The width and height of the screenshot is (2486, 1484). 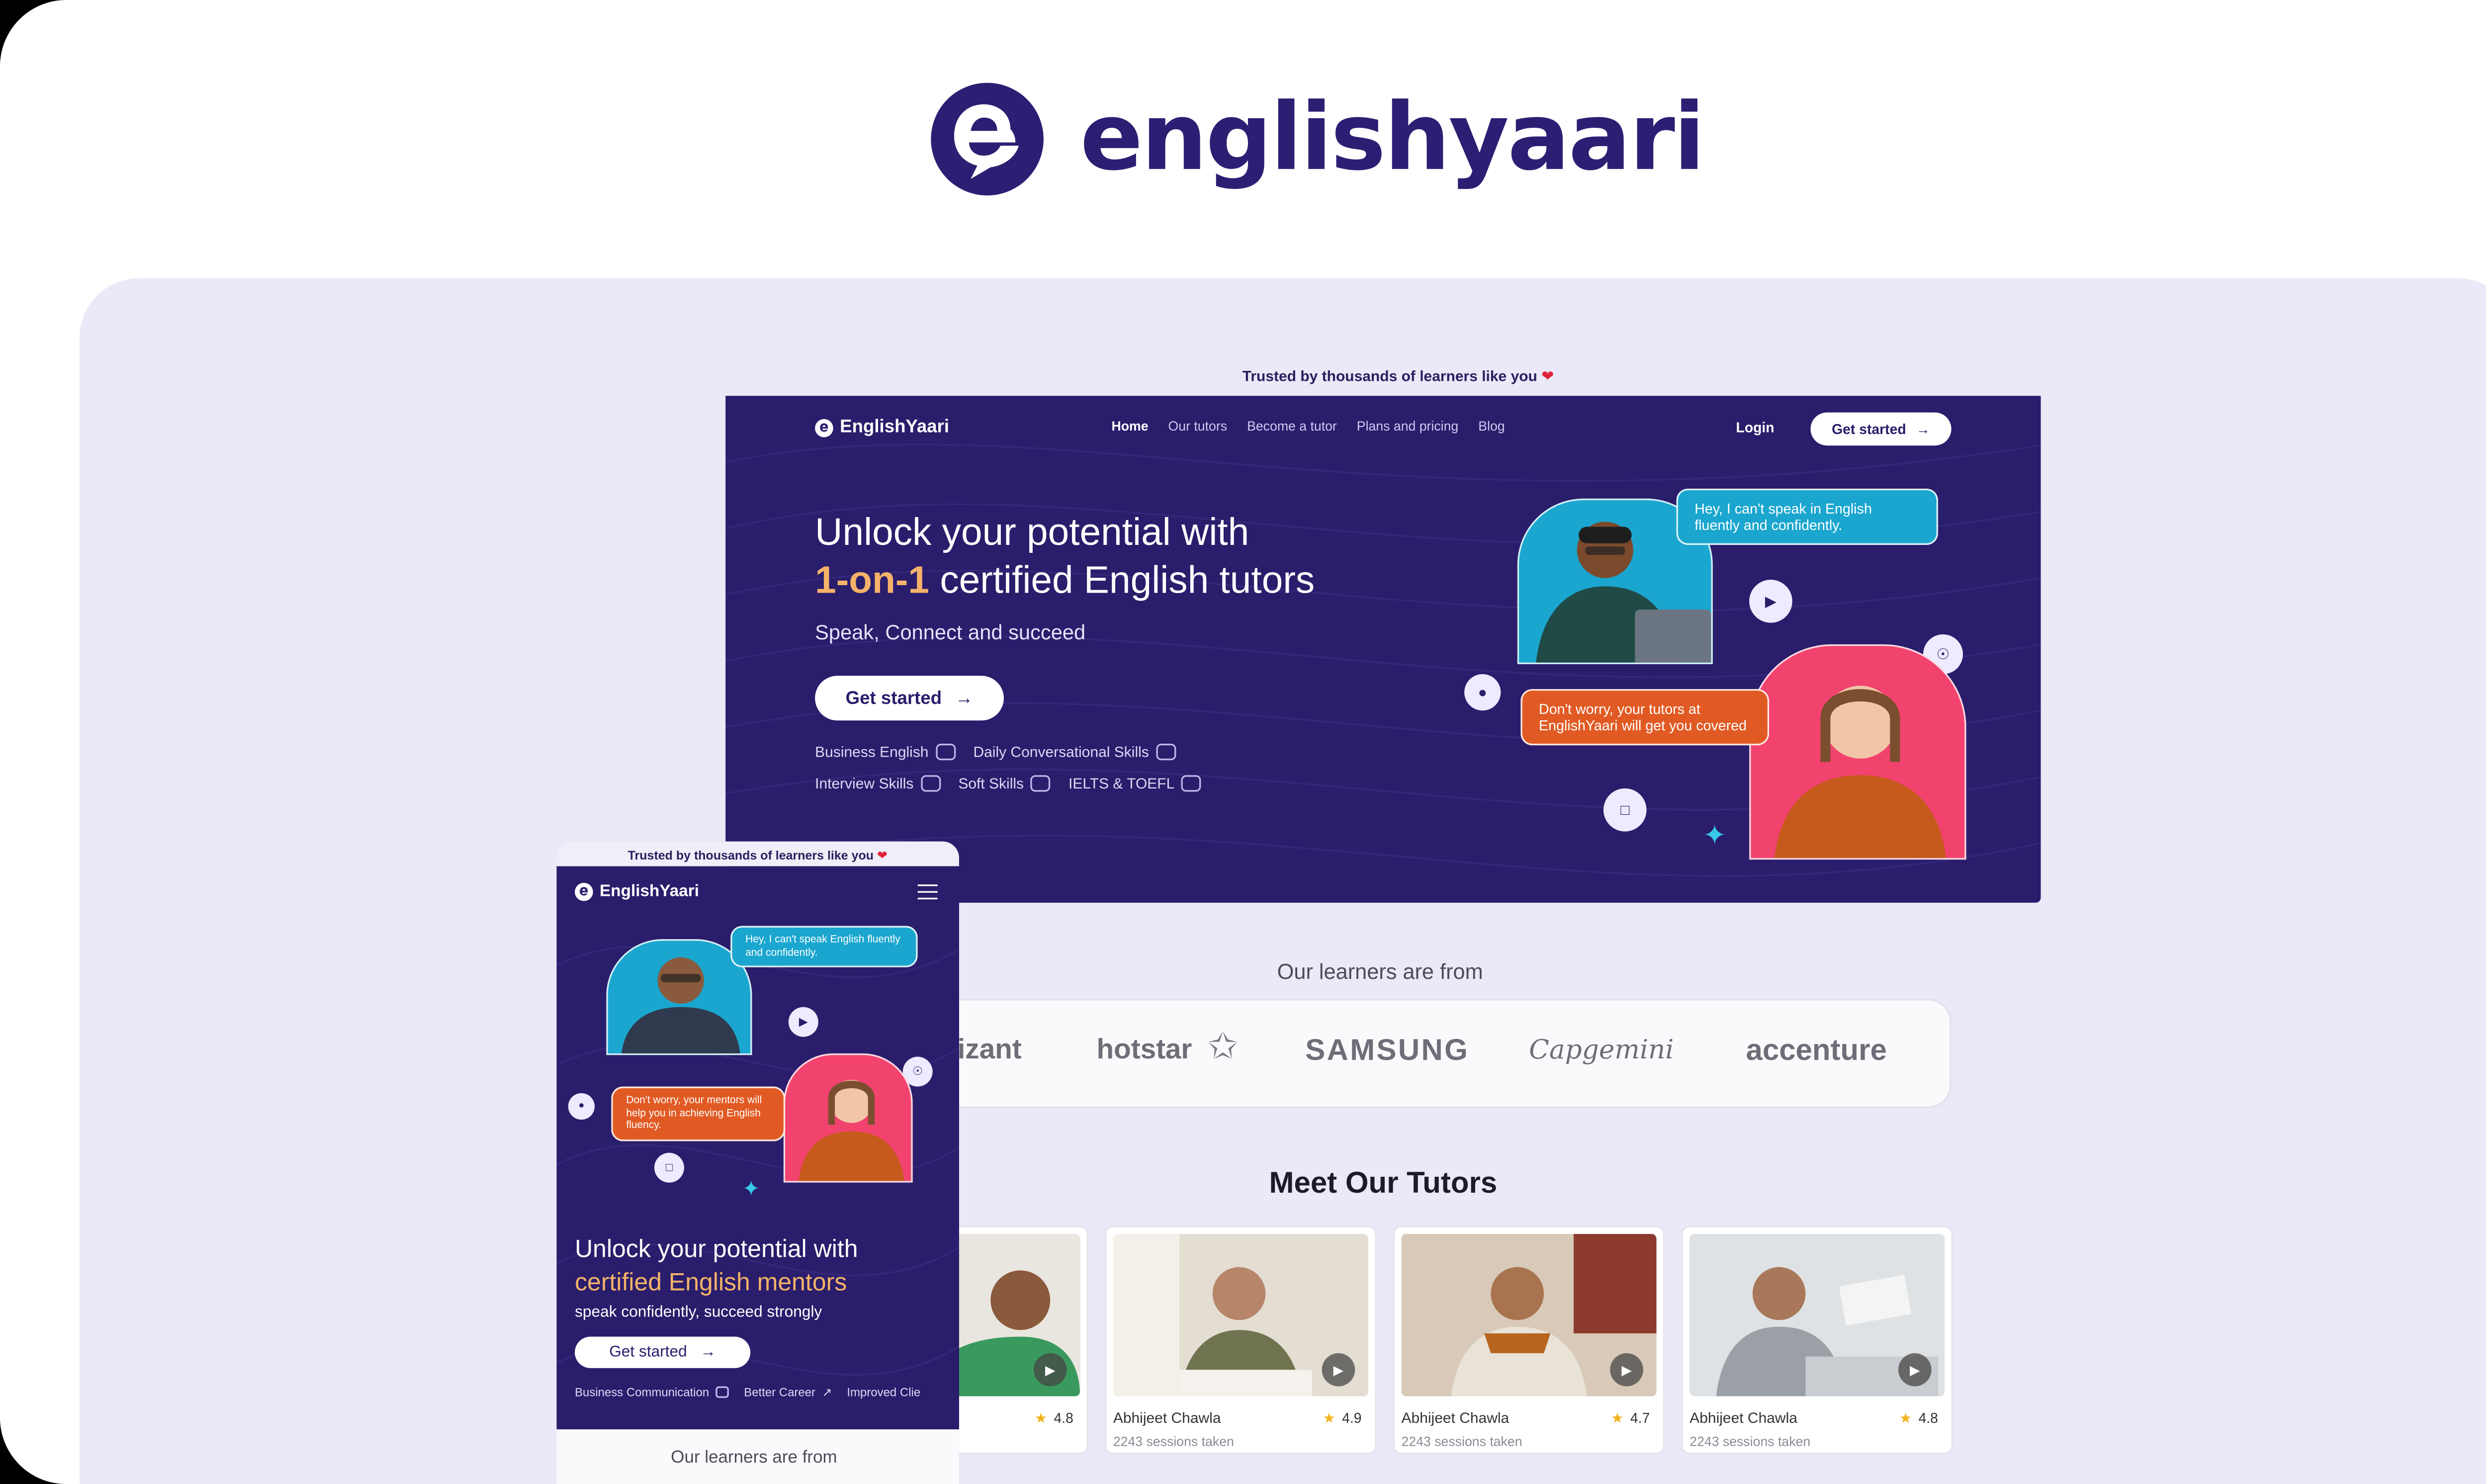 What do you see at coordinates (1198, 426) in the screenshot?
I see `nav-link-our-tutors: Our tutors` at bounding box center [1198, 426].